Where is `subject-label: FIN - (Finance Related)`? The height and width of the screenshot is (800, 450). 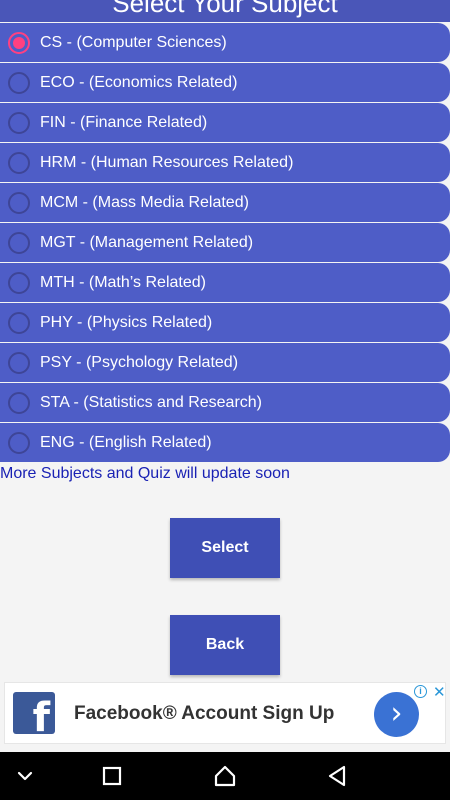 subject-label: FIN - (Finance Related) is located at coordinates (124, 122).